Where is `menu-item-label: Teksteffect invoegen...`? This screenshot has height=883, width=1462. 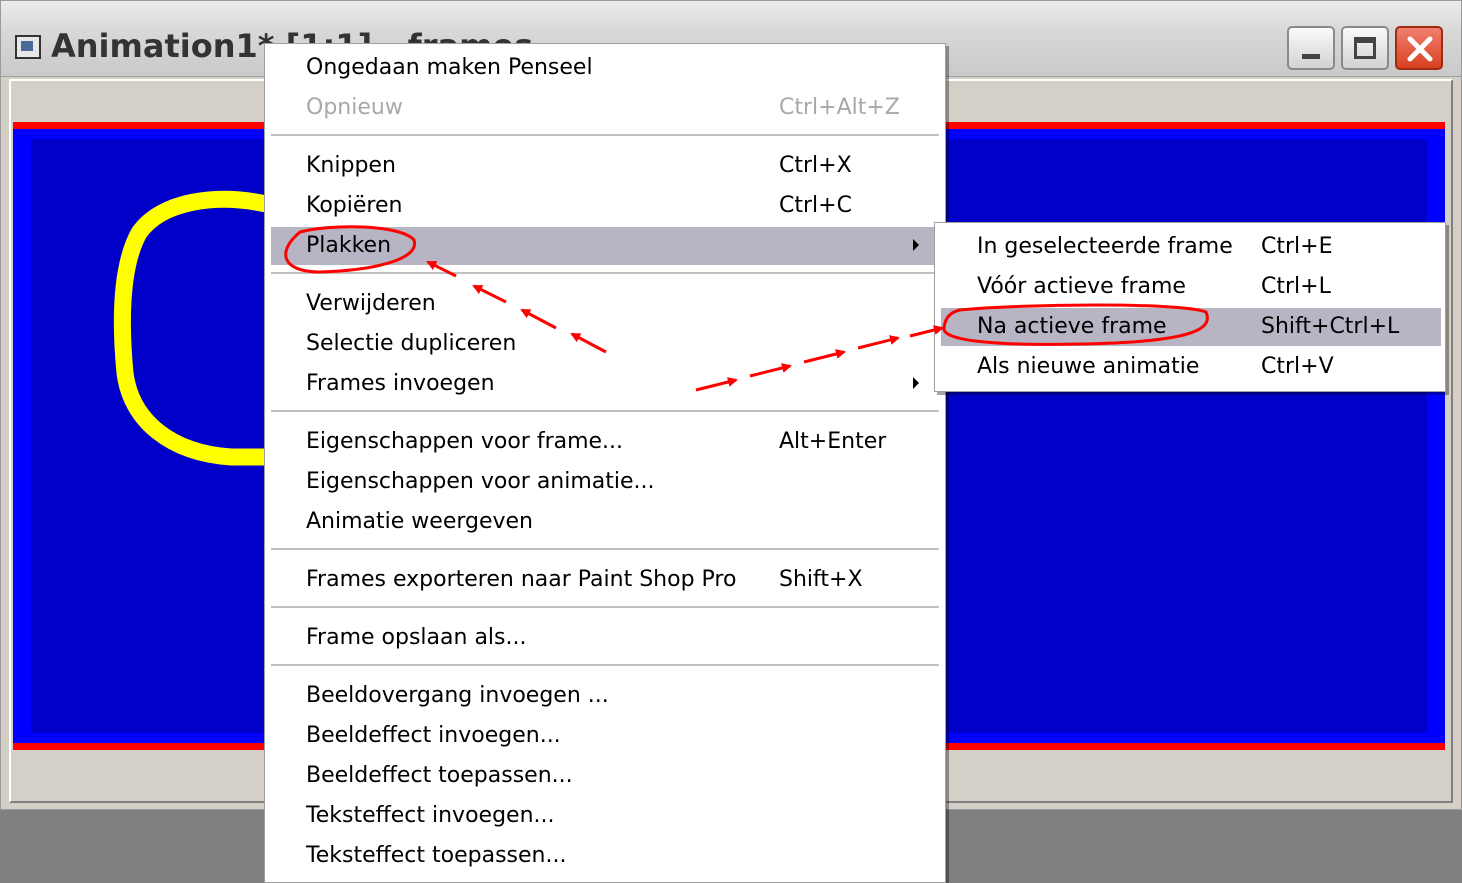 menu-item-label: Teksteffect invoegen... is located at coordinates (430, 815).